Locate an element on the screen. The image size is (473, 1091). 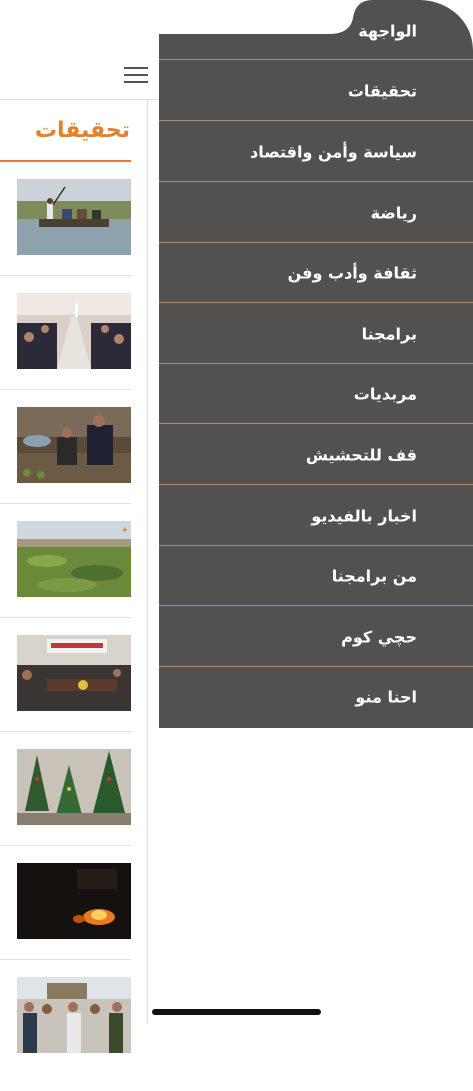
menu-item-stop-tahshish: قف للتحشيش is located at coordinates (316, 455).